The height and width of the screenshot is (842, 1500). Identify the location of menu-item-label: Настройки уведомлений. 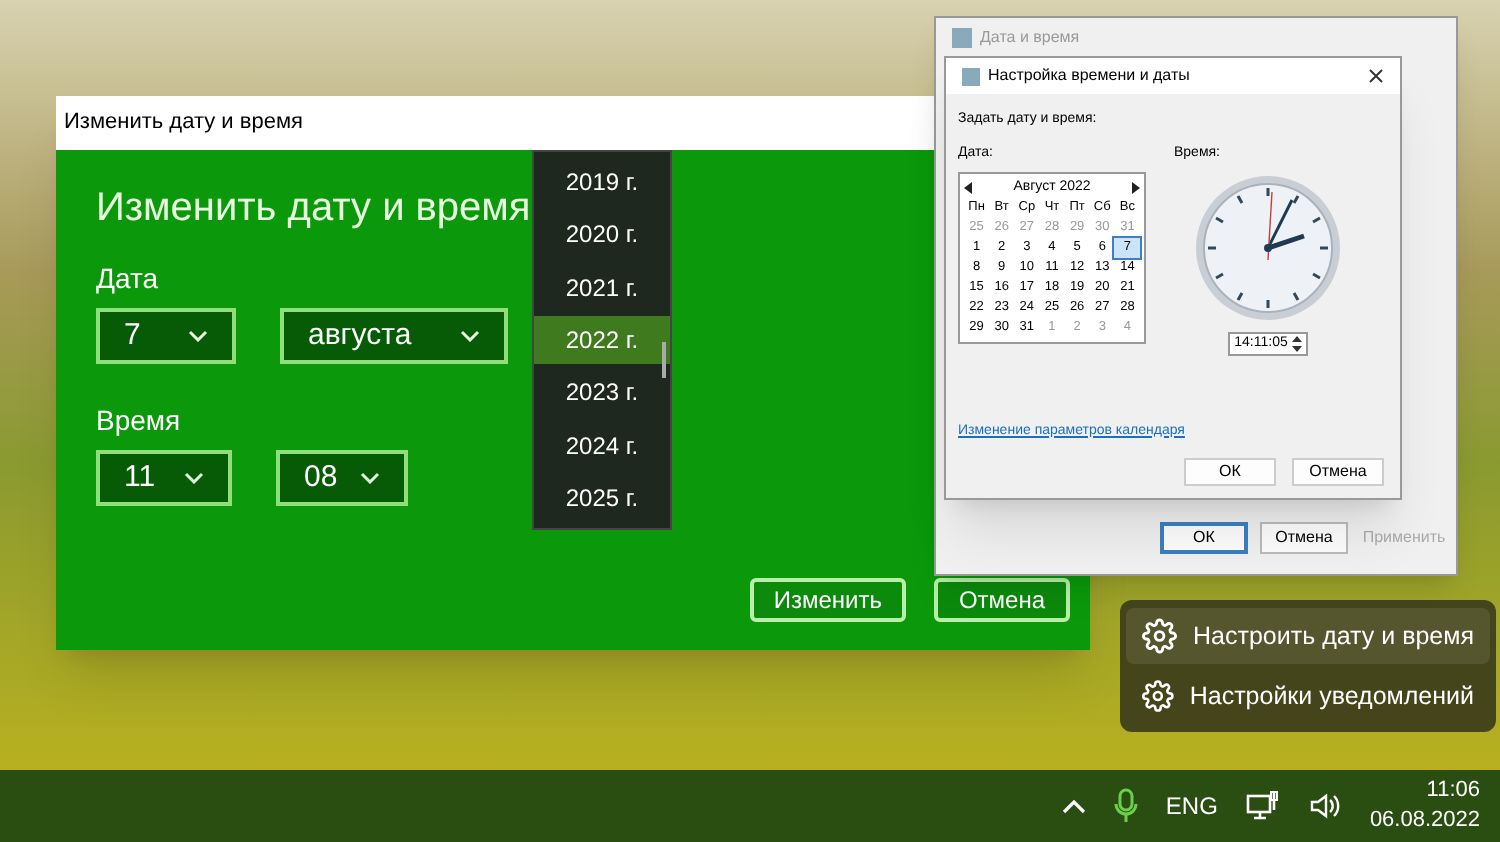
(1331, 696).